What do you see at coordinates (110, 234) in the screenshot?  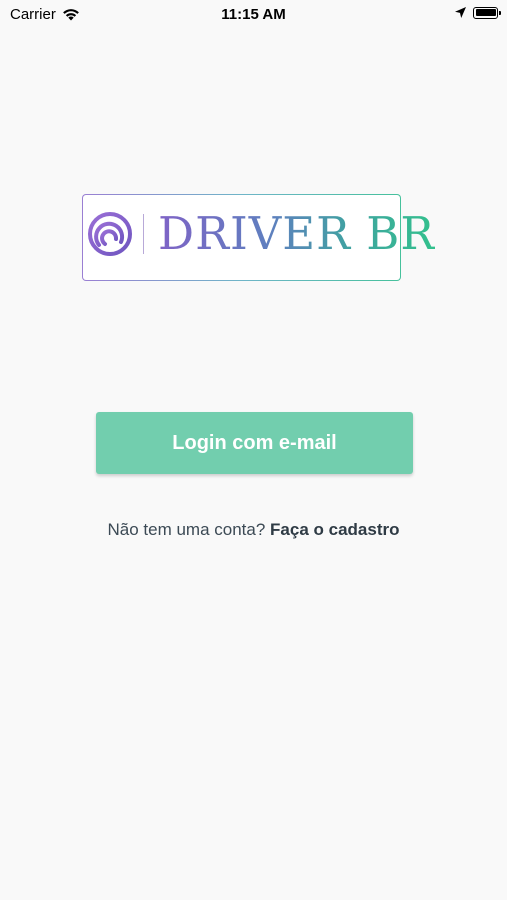 I see `fingerprint-icon` at bounding box center [110, 234].